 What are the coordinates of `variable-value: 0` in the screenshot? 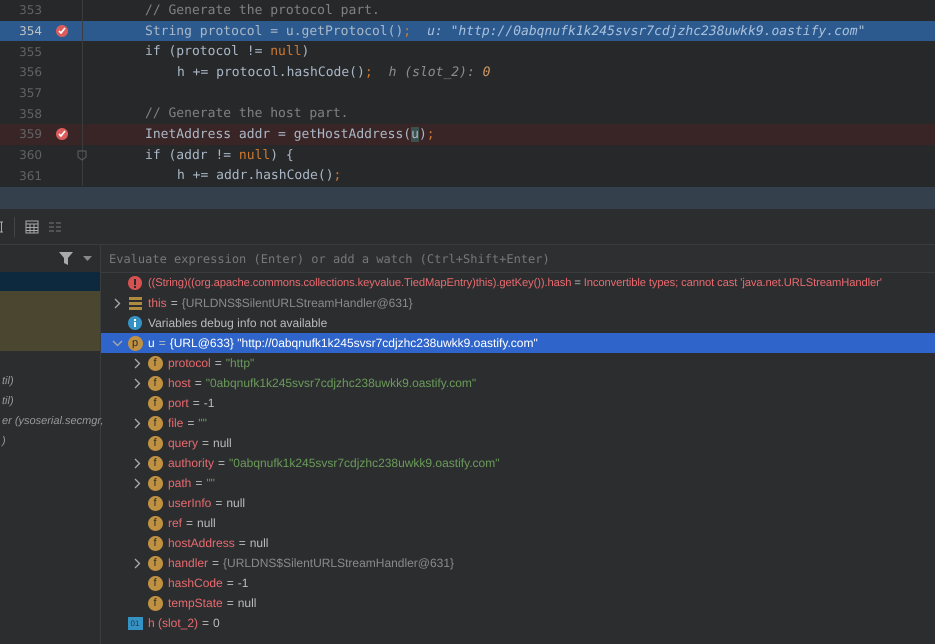 It's located at (216, 623).